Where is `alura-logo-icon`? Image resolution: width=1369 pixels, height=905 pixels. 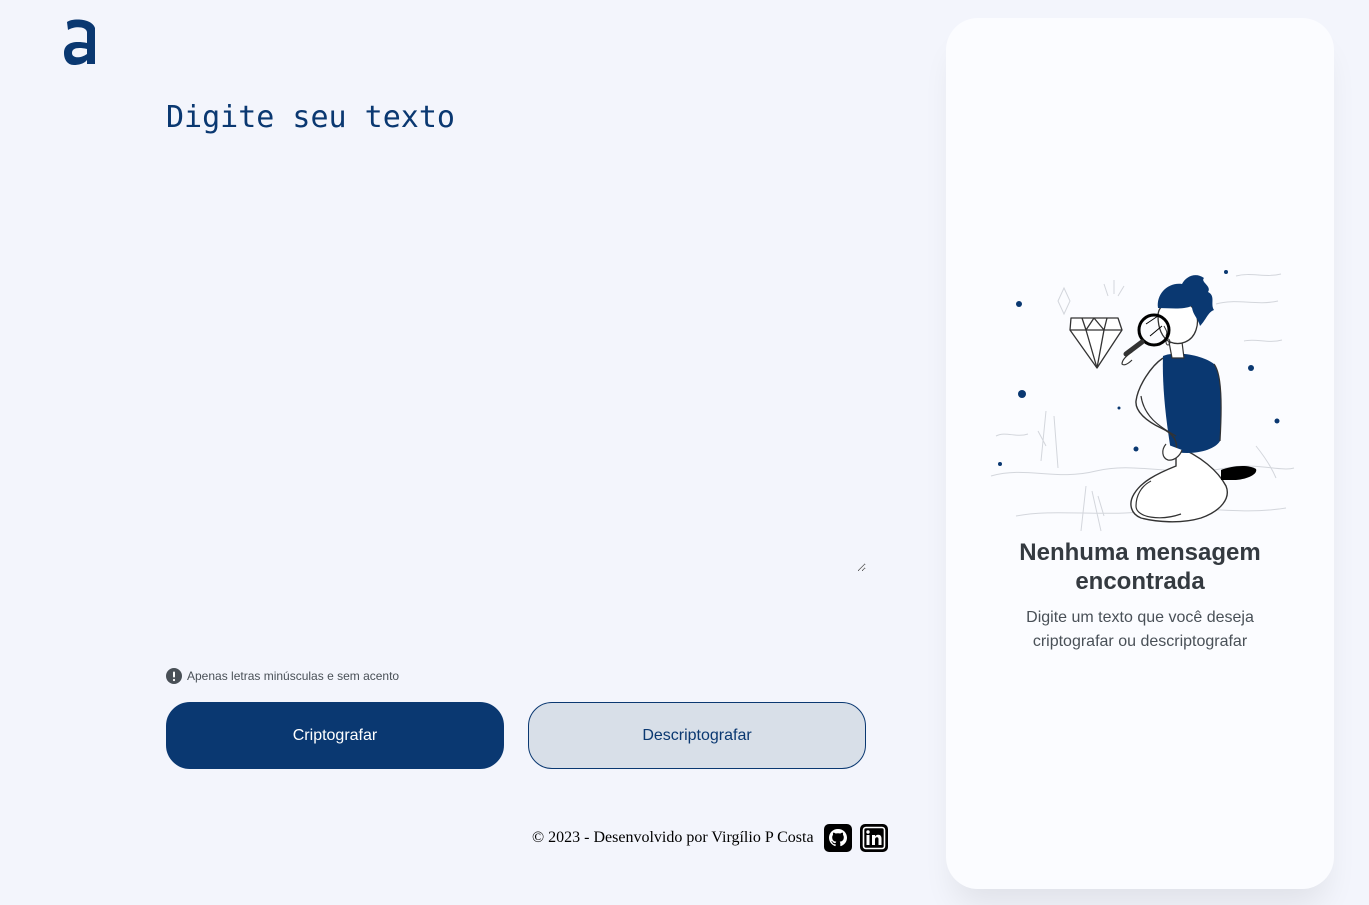 alura-logo-icon is located at coordinates (79, 42).